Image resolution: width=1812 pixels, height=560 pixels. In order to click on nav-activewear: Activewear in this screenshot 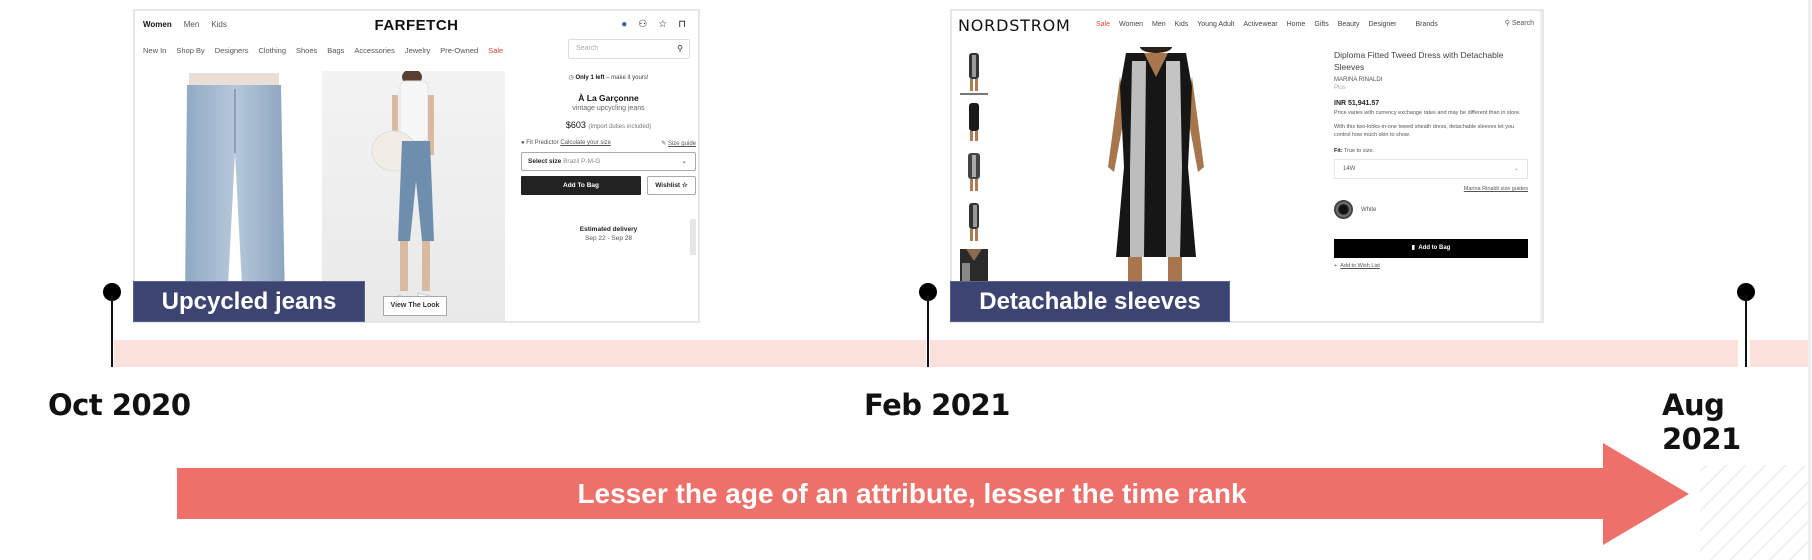, I will do `click(1260, 24)`.